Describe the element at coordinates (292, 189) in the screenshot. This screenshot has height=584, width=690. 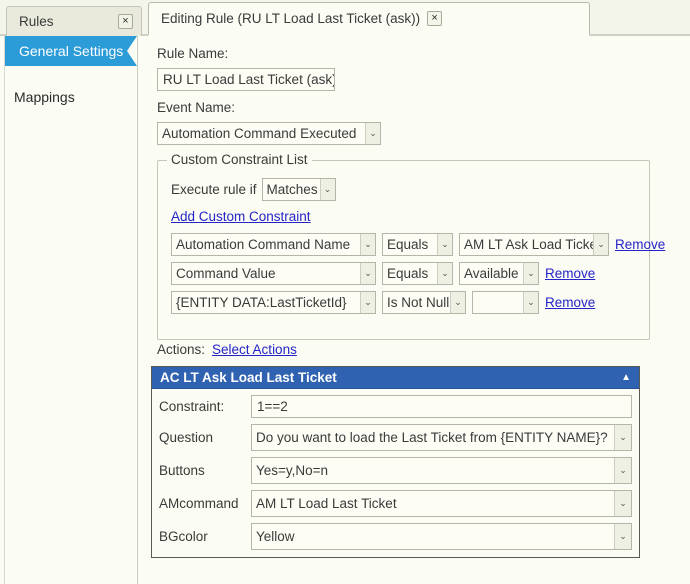
I see `execute-rule-if-value: Matches` at that location.